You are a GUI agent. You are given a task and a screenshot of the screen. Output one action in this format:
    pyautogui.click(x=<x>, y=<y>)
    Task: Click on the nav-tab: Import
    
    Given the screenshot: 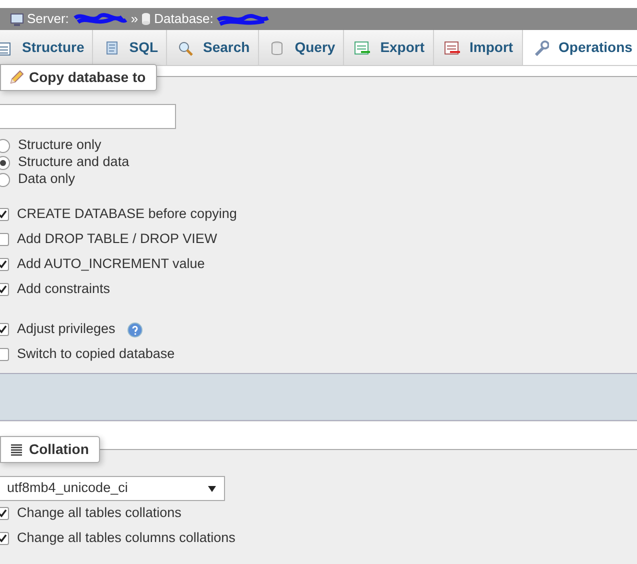 What is the action you would take?
    pyautogui.click(x=478, y=47)
    